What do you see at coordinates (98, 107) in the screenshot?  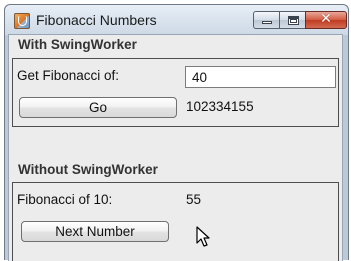 I see `go-button: Go` at bounding box center [98, 107].